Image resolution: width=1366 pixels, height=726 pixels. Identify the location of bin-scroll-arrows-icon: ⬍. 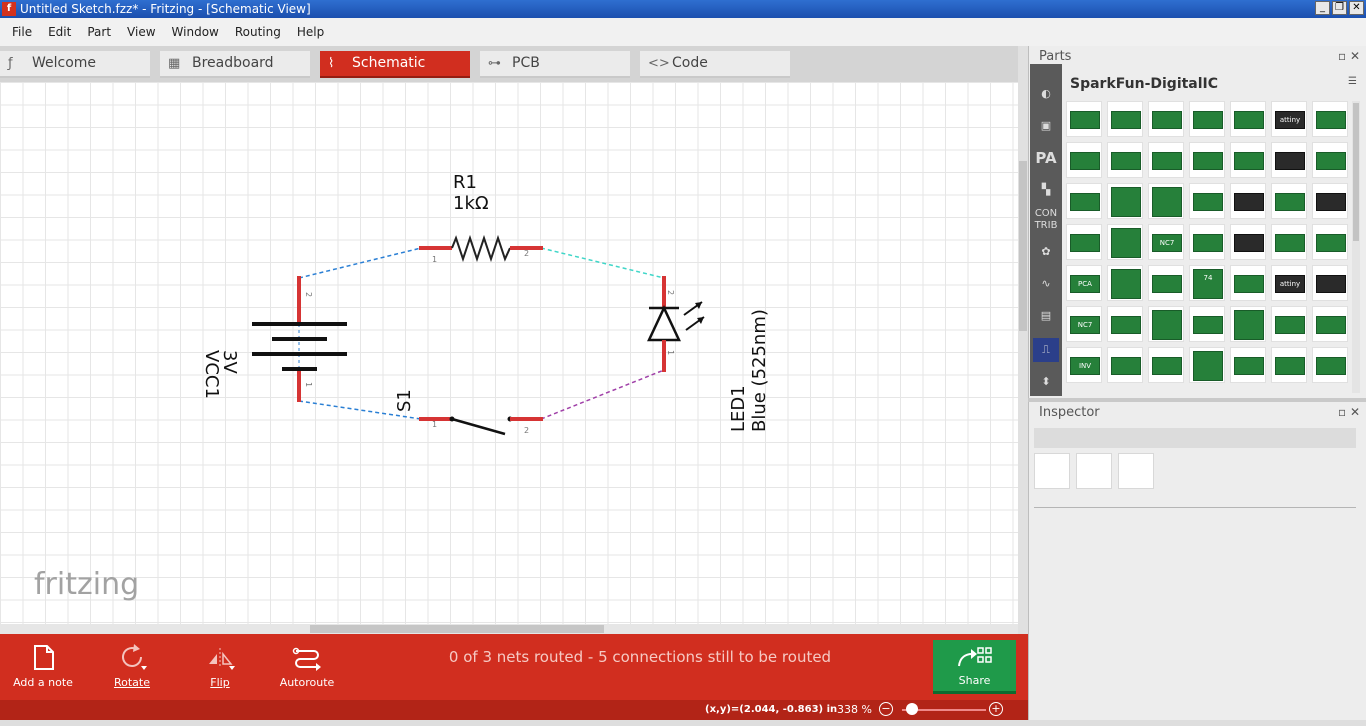
(1046, 382).